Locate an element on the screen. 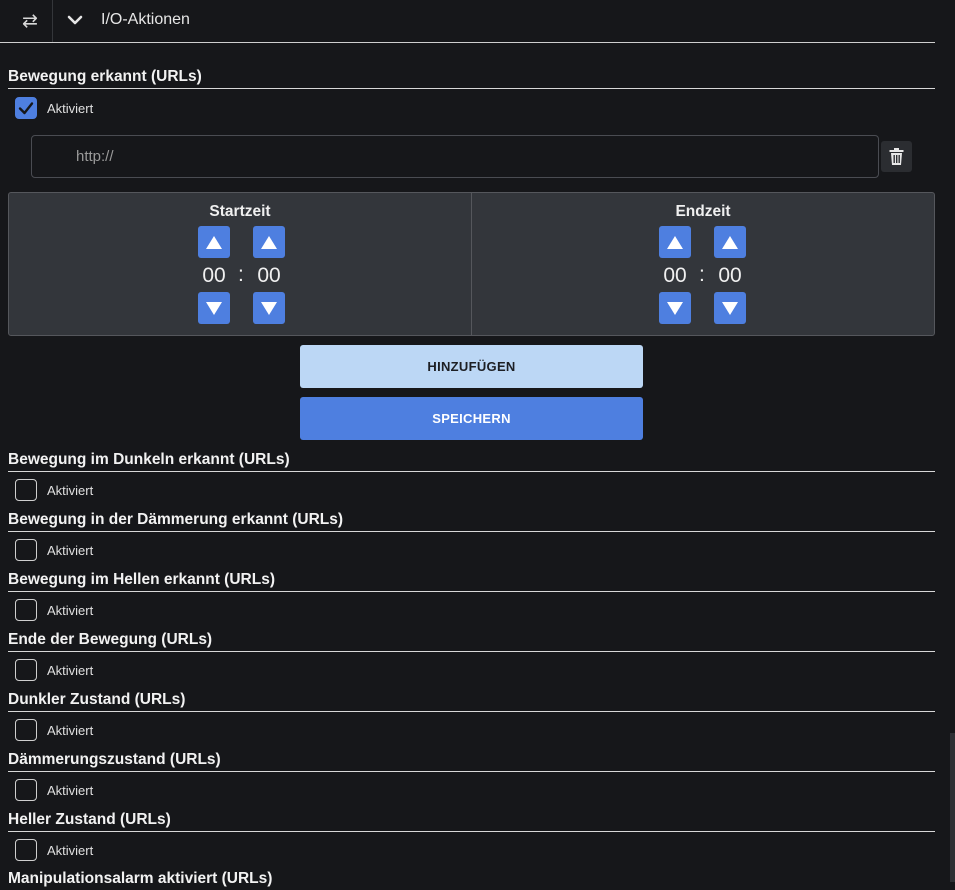  motion-section-title: Bewegung erkannt (URLs) is located at coordinates (471, 78).